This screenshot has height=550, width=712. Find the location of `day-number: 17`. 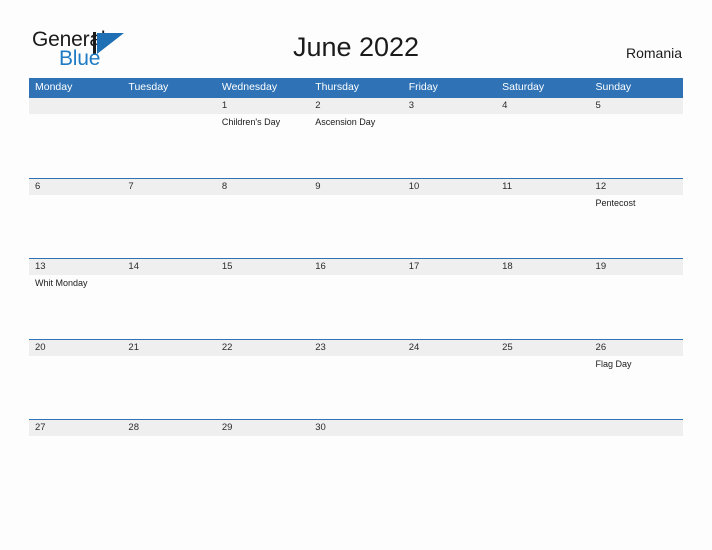

day-number: 17 is located at coordinates (449, 267).